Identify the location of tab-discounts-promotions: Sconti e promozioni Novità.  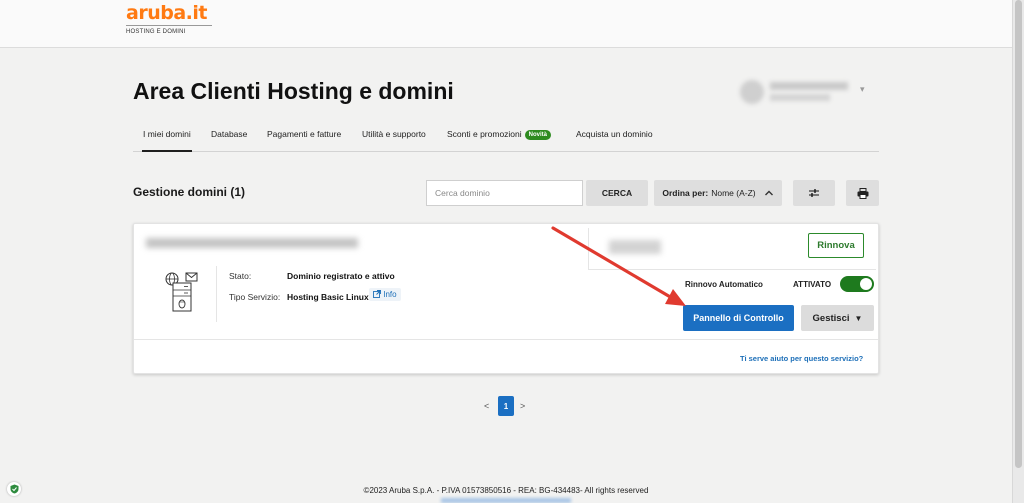
(499, 134).